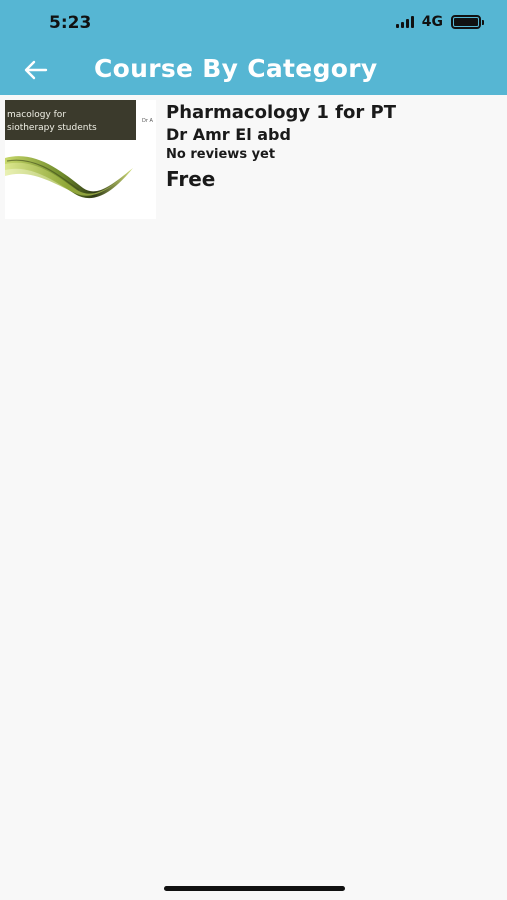 This screenshot has width=507, height=900. I want to click on thumbnail-text: macology for, so click(37, 115).